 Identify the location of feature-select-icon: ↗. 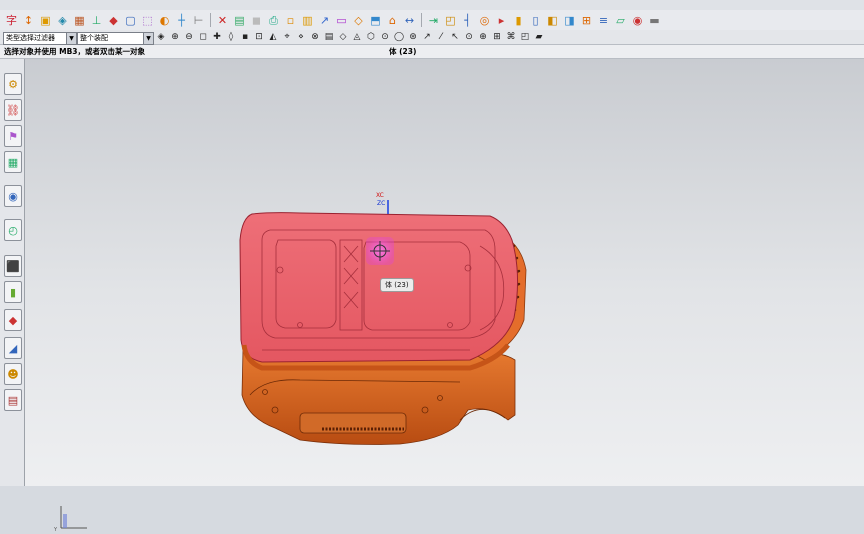
(427, 37).